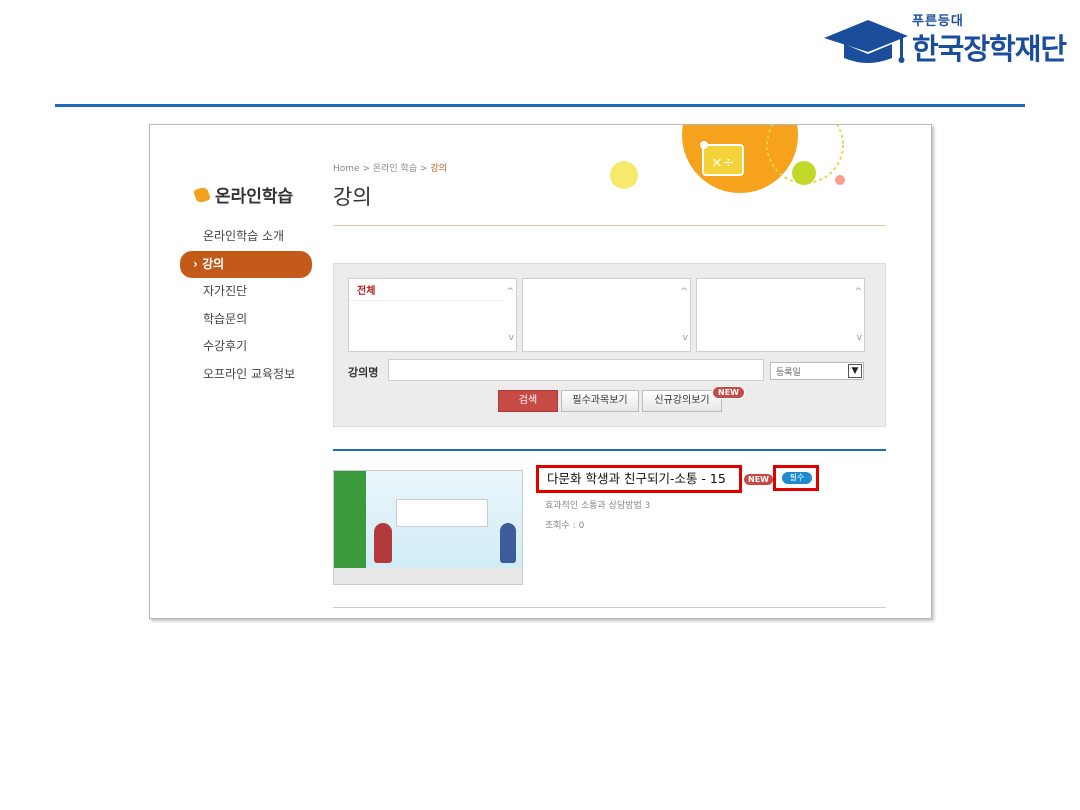  Describe the element at coordinates (855, 371) in the screenshot. I see `chevron-down-icon: ▼` at that location.